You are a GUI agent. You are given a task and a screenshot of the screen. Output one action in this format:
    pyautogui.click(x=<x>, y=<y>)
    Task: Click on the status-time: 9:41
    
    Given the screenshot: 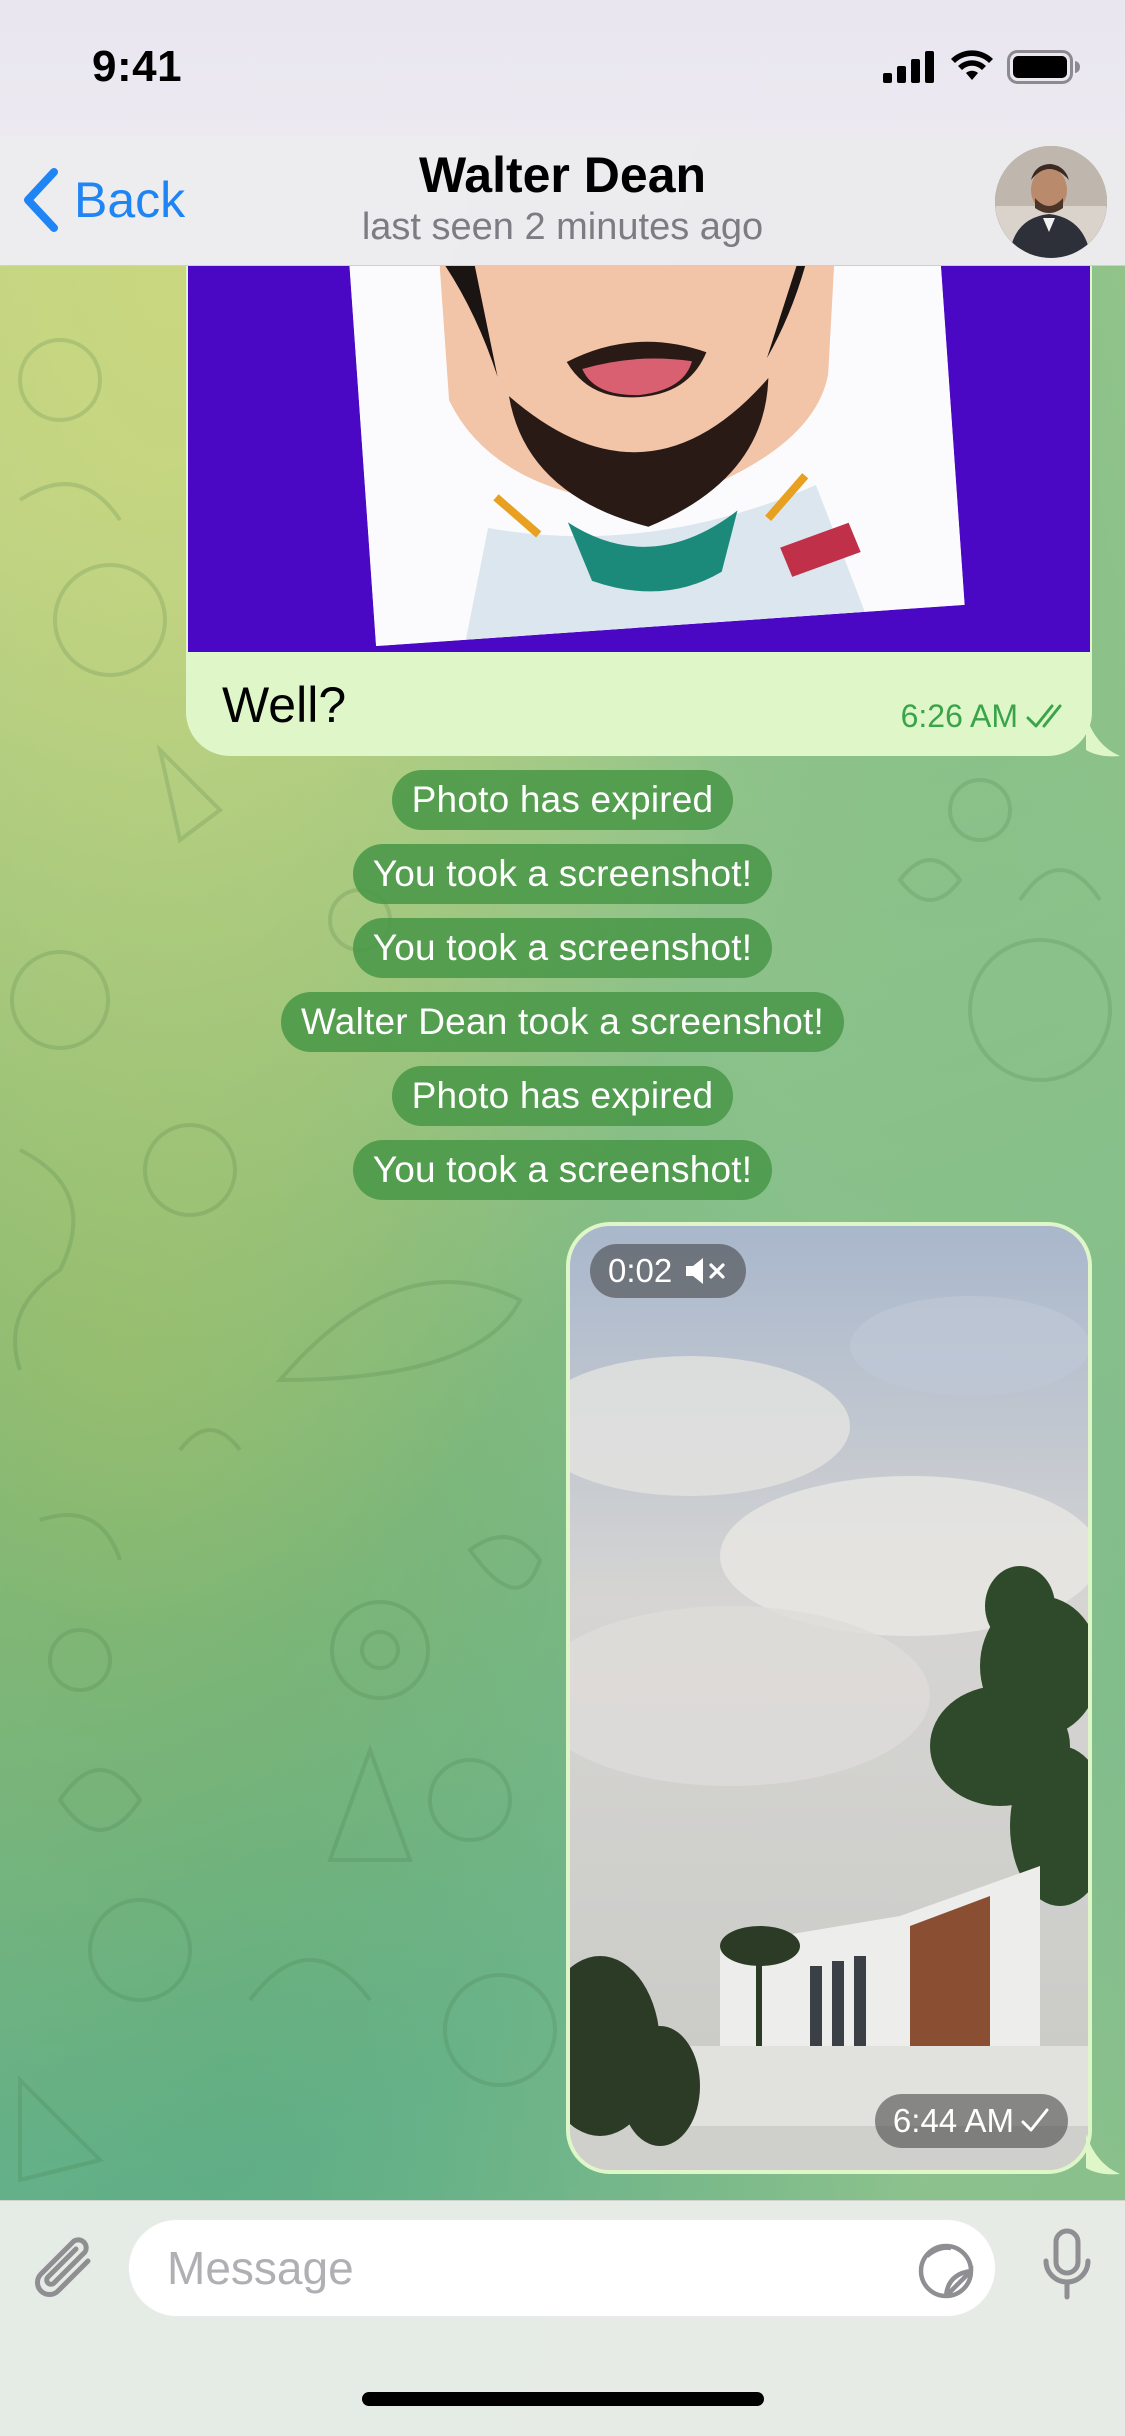 What is the action you would take?
    pyautogui.click(x=137, y=66)
    